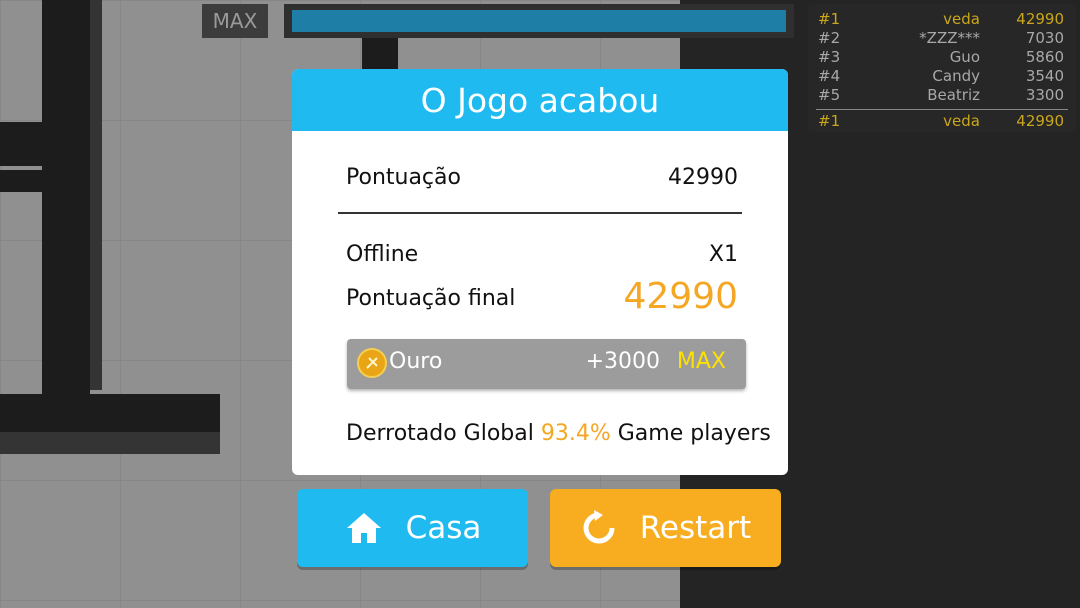 The image size is (1080, 608). Describe the element at coordinates (1044, 95) in the screenshot. I see `leaderboard-score: 3300` at that location.